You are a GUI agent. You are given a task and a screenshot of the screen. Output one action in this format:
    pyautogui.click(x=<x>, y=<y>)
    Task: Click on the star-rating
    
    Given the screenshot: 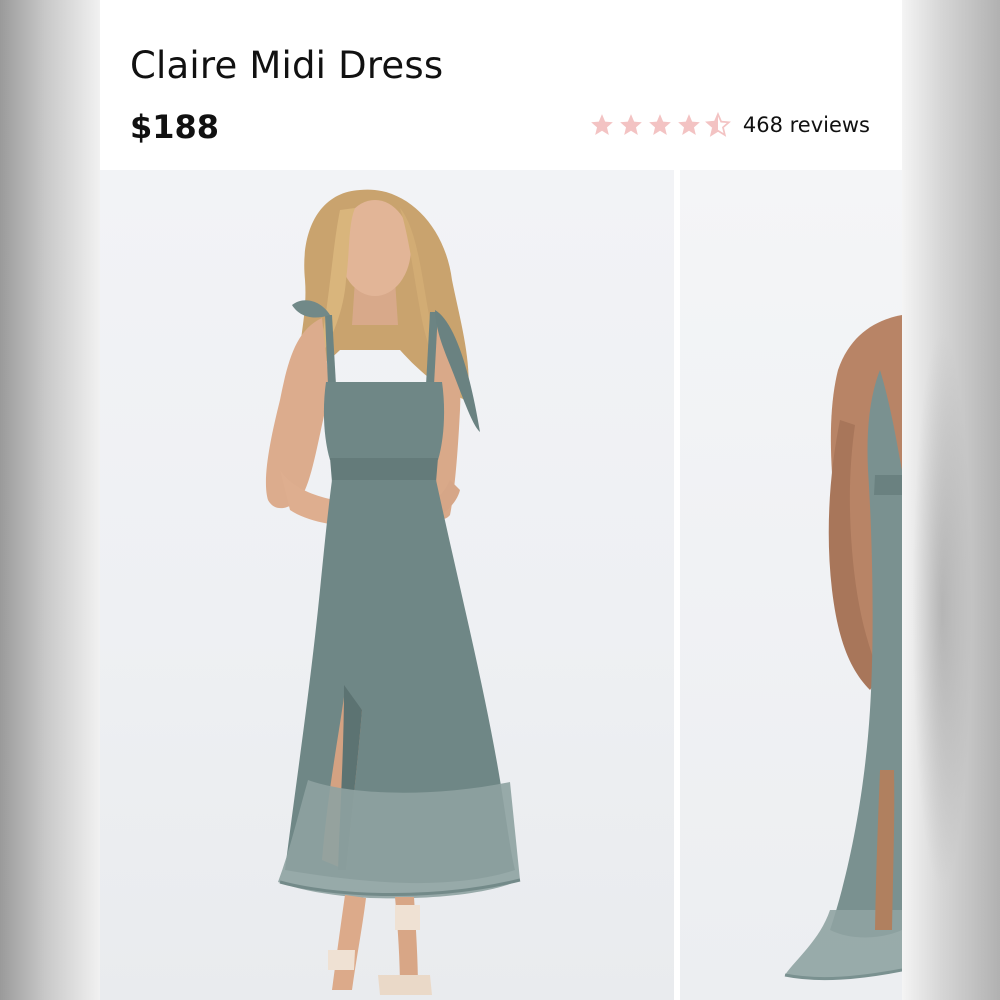 What is the action you would take?
    pyautogui.click(x=660, y=125)
    